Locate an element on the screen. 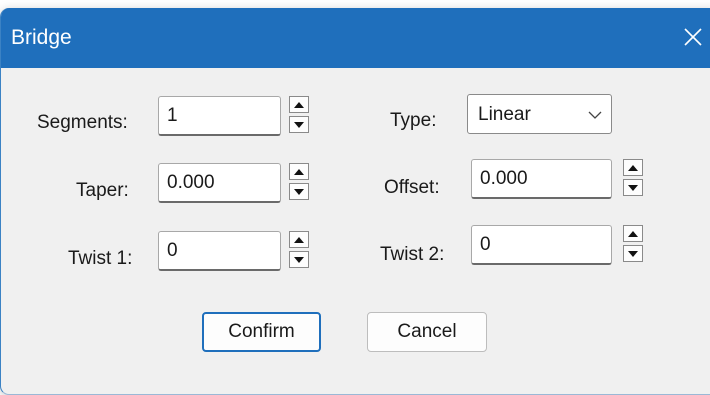 The image size is (710, 395). twist2-decrement-button is located at coordinates (633, 253).